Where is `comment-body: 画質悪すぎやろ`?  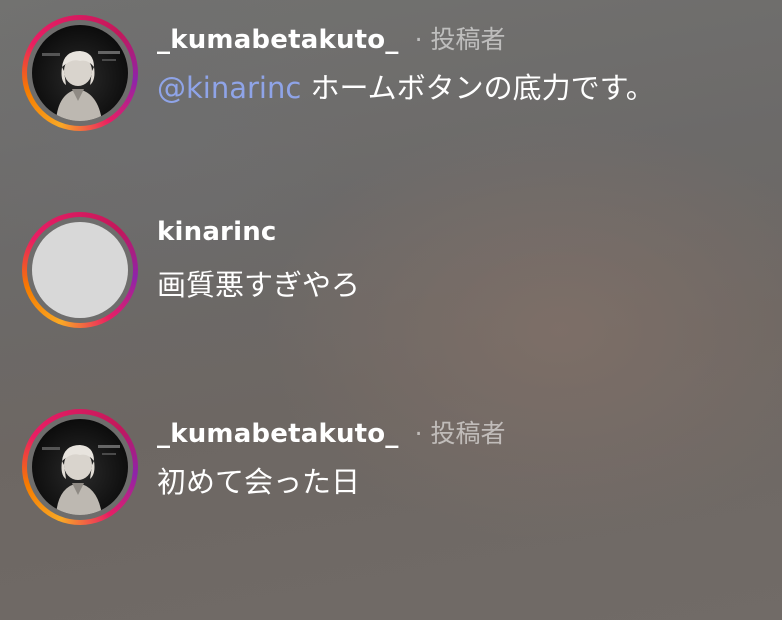
comment-body: 画質悪すぎやろ is located at coordinates (259, 285).